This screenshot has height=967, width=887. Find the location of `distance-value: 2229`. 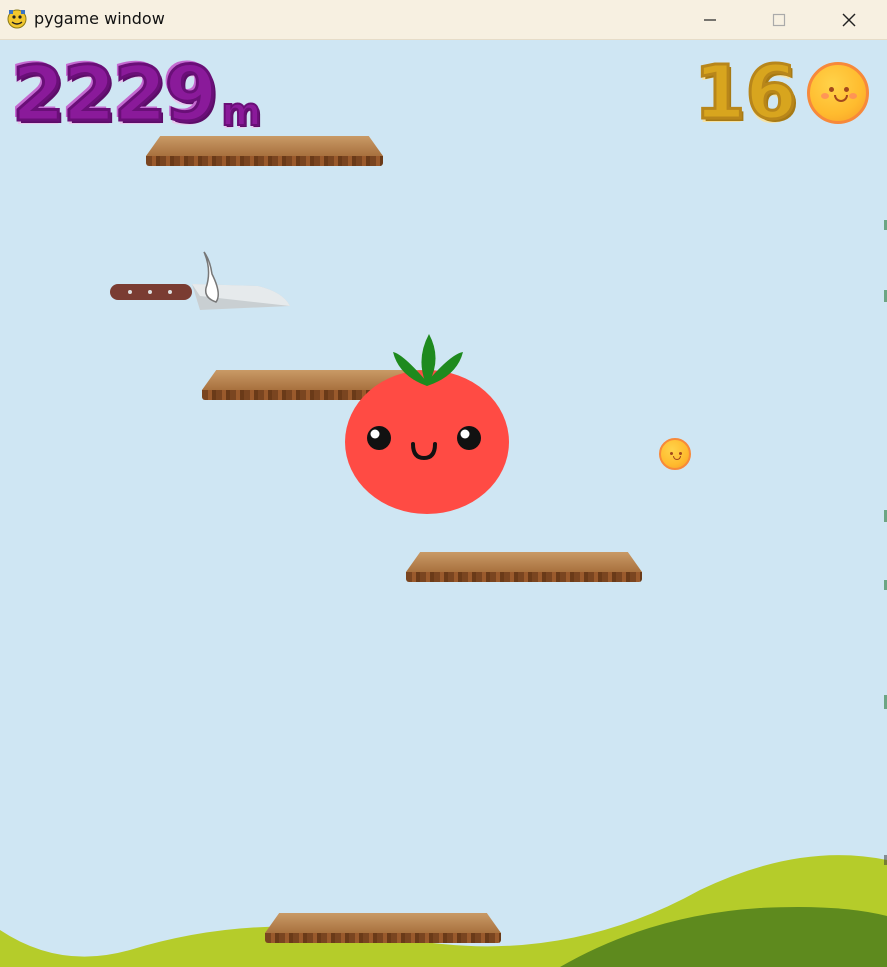

distance-value: 2229 is located at coordinates (115, 93).